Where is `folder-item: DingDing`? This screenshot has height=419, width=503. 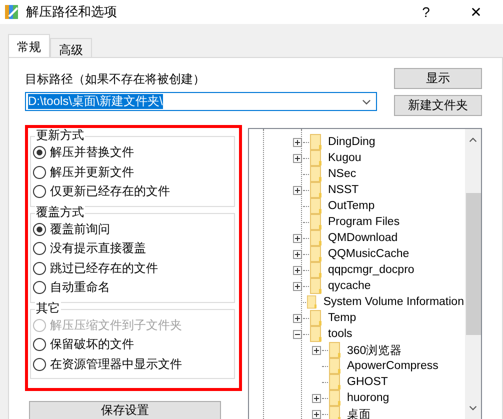 folder-item: DingDing is located at coordinates (352, 142).